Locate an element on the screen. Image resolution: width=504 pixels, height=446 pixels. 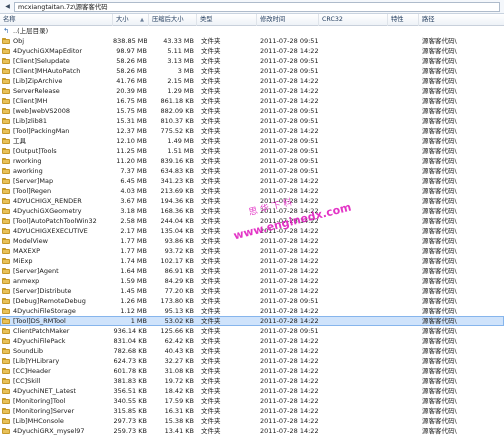
packed-size: 17.59 KB is located at coordinates (179, 401).